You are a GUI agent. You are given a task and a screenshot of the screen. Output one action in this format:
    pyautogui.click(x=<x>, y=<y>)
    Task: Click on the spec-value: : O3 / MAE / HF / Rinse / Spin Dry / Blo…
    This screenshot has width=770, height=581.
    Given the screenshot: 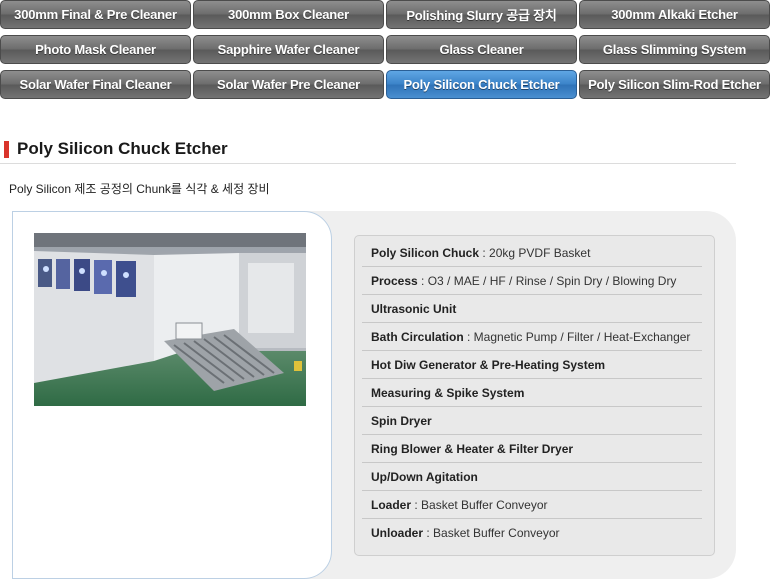 What is the action you would take?
    pyautogui.click(x=547, y=281)
    